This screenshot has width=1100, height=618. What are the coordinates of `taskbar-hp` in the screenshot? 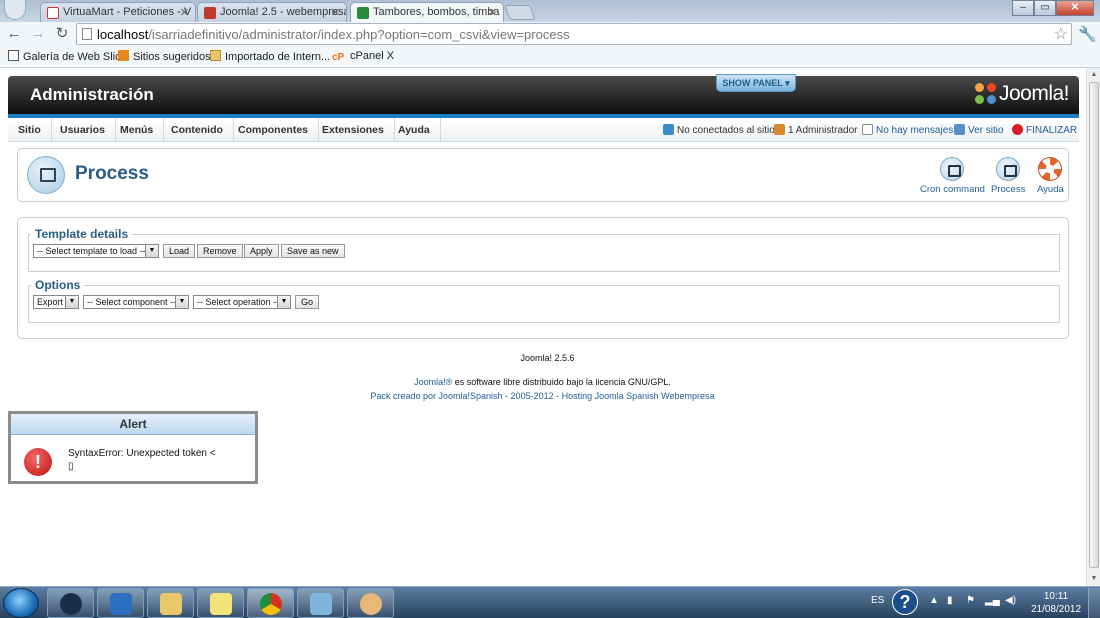 It's located at (70, 603).